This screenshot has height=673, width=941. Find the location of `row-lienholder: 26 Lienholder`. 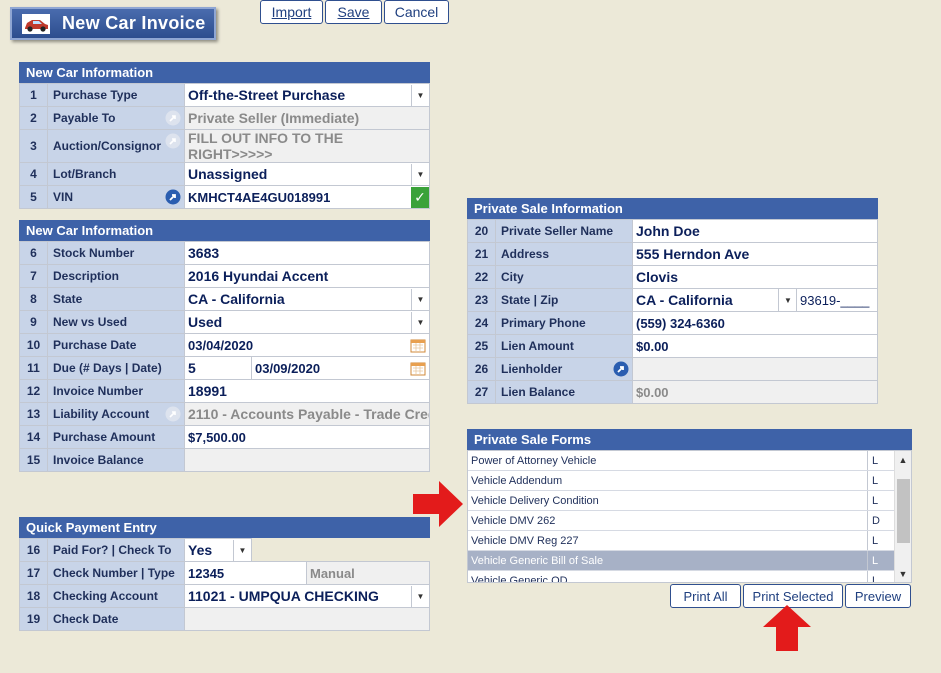

row-lienholder: 26 Lienholder is located at coordinates (672, 369).